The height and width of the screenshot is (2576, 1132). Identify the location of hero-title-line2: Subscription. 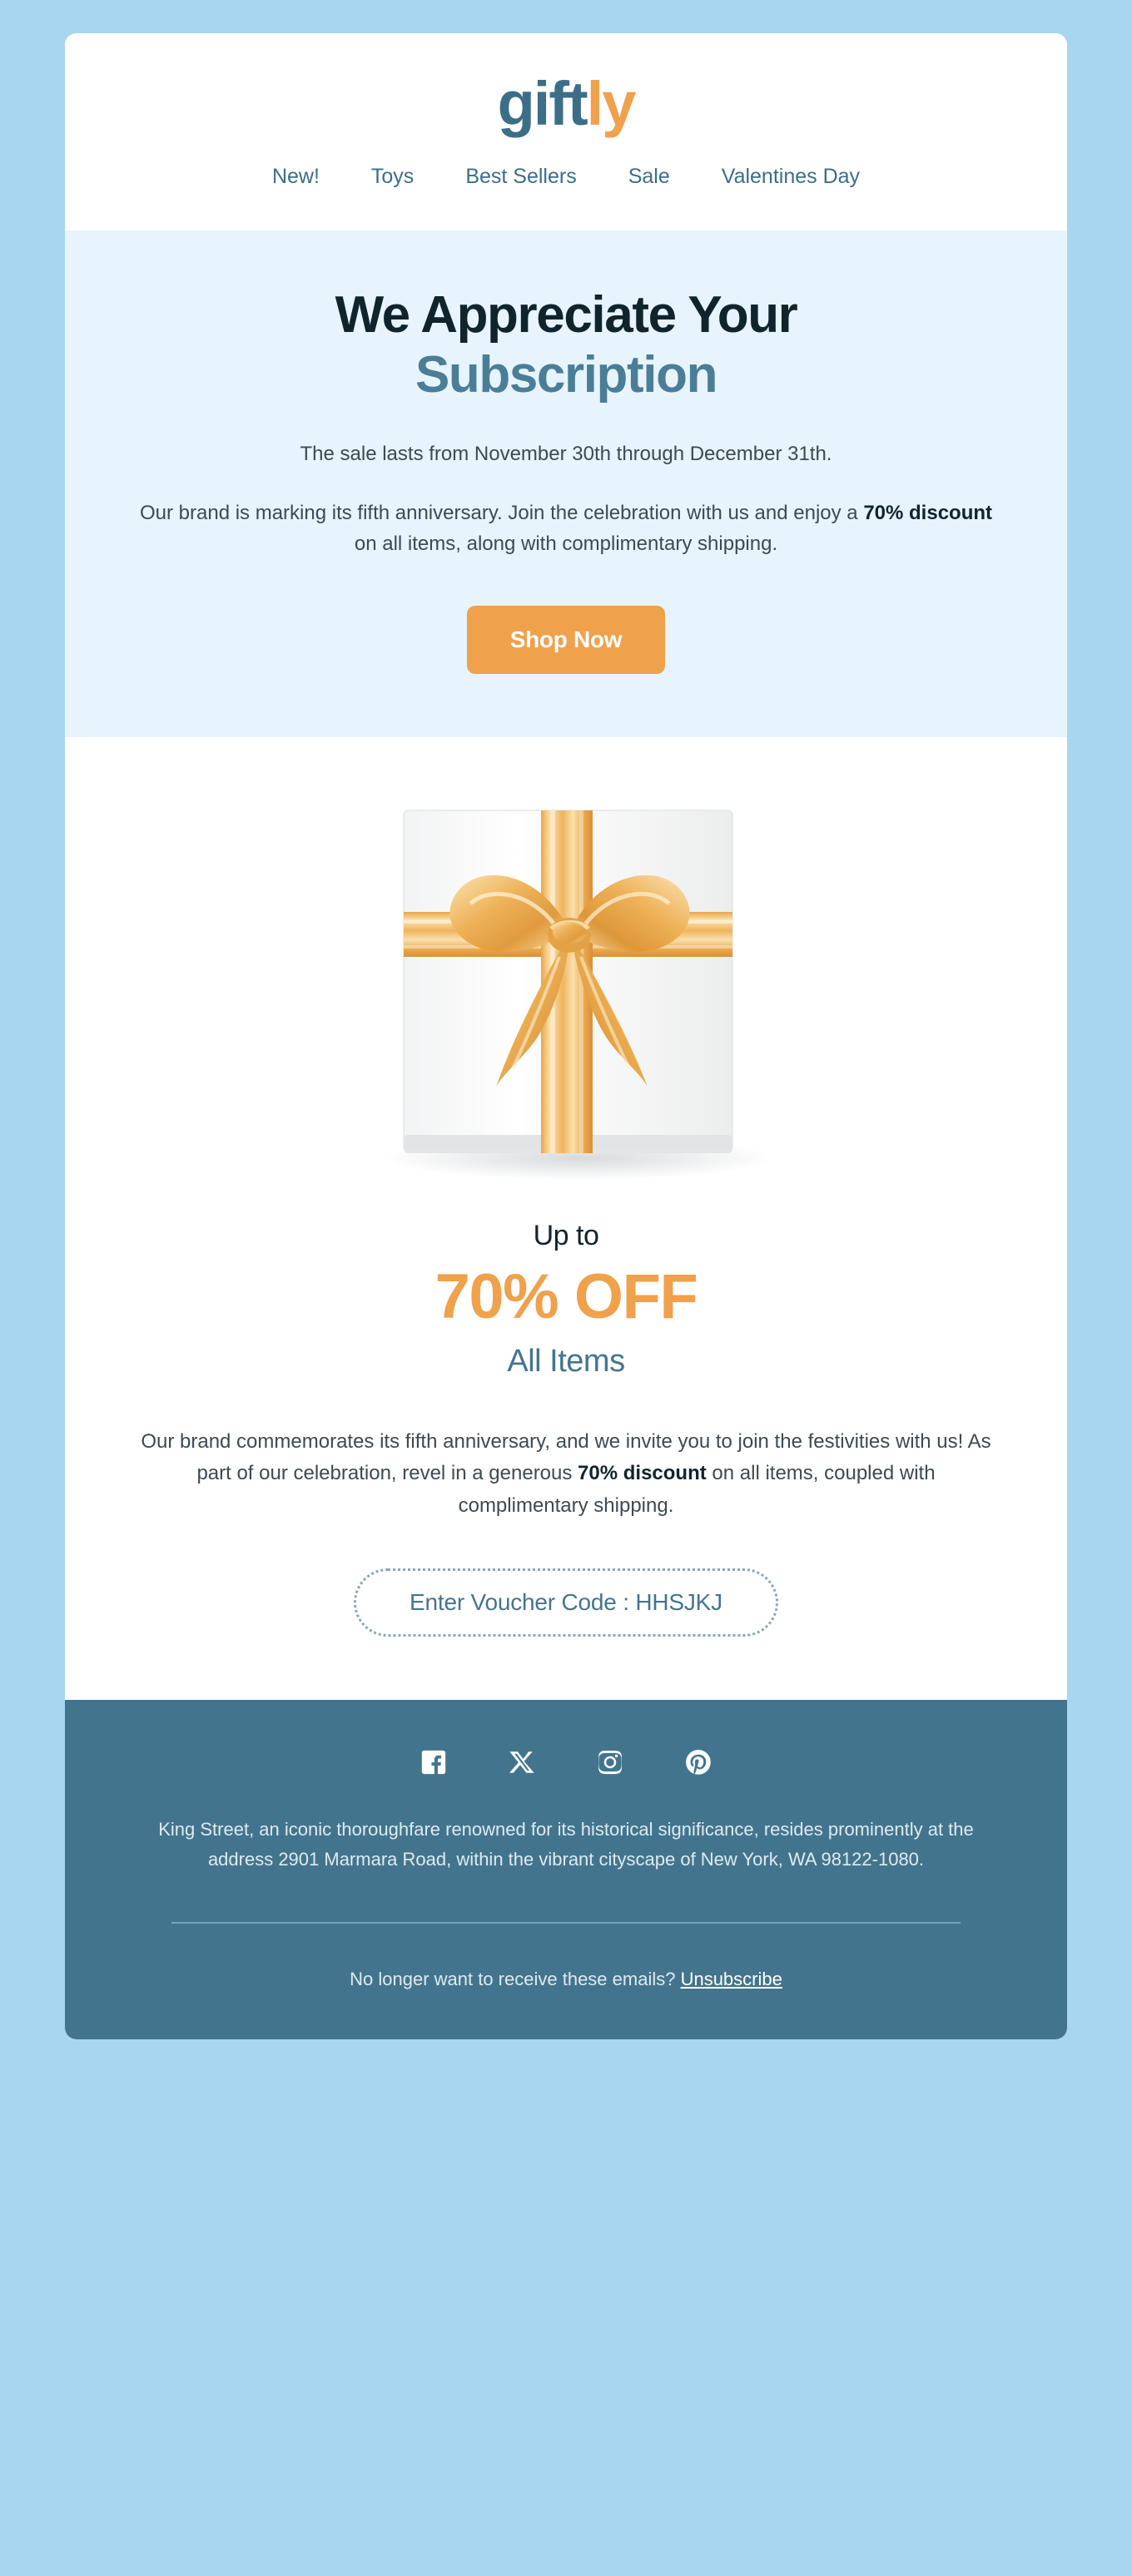
(566, 375).